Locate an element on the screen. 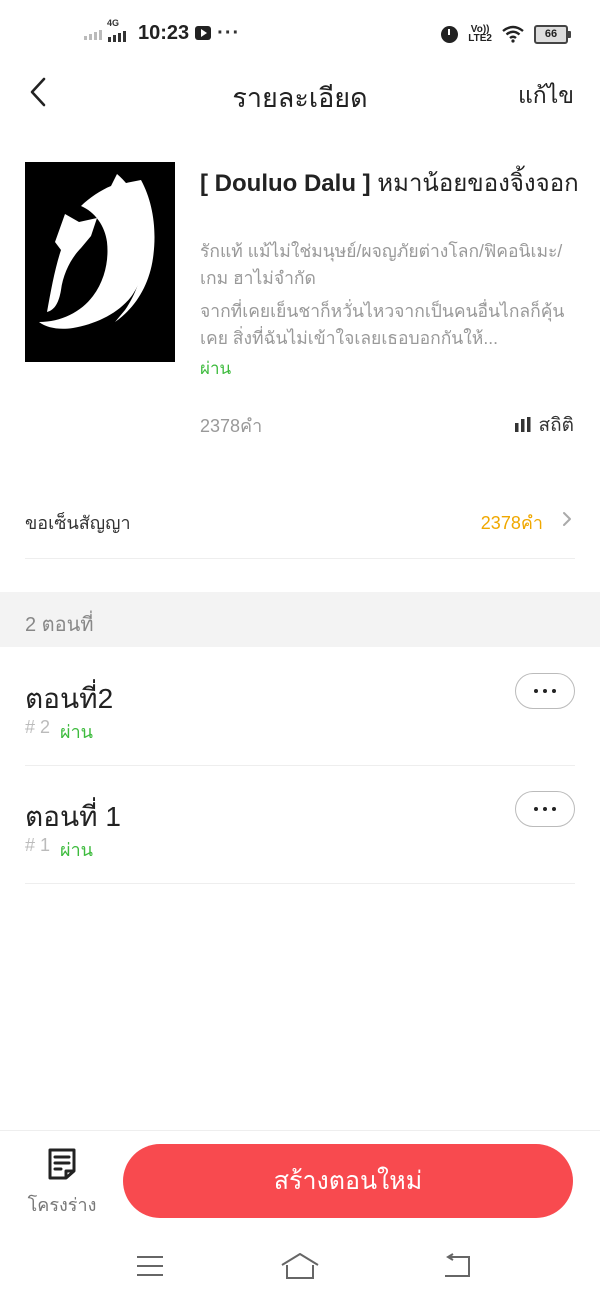  chevron-left-icon is located at coordinates (38, 92).